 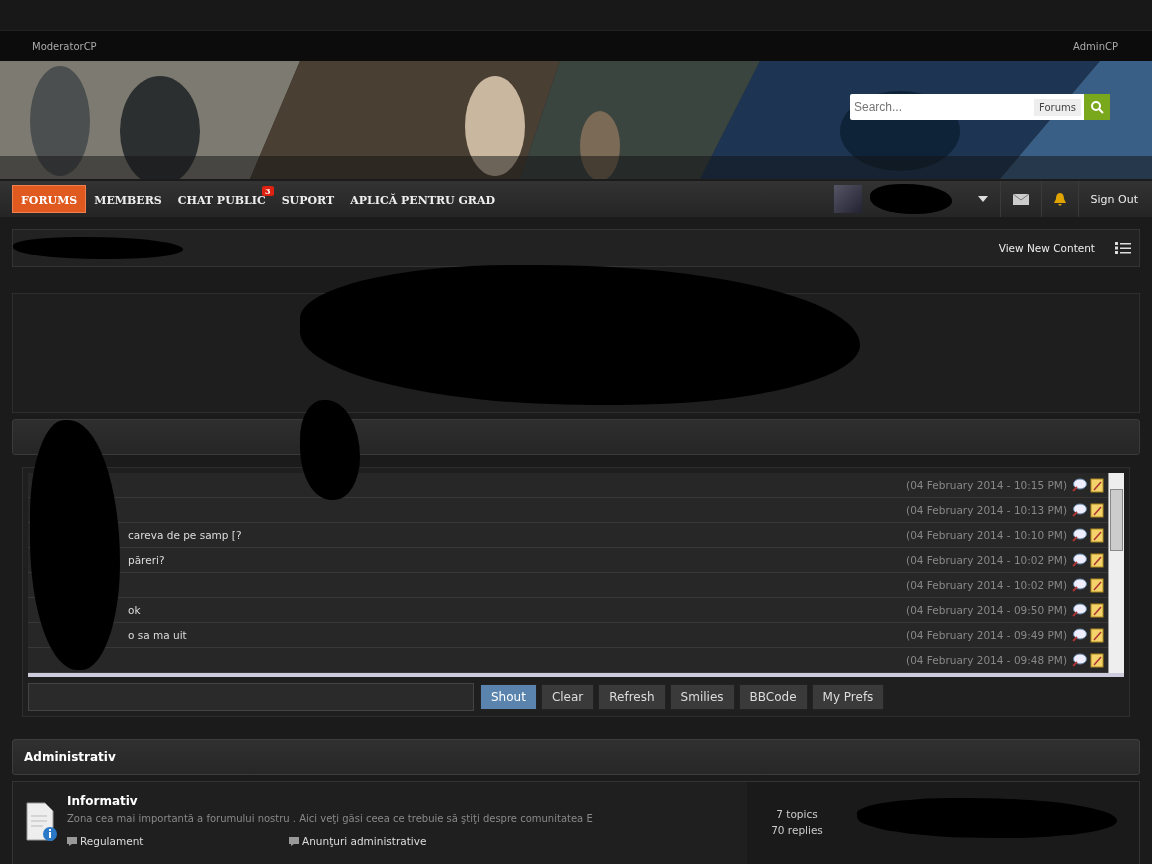 What do you see at coordinates (407, 801) in the screenshot?
I see `forum-title-link: Informativ` at bounding box center [407, 801].